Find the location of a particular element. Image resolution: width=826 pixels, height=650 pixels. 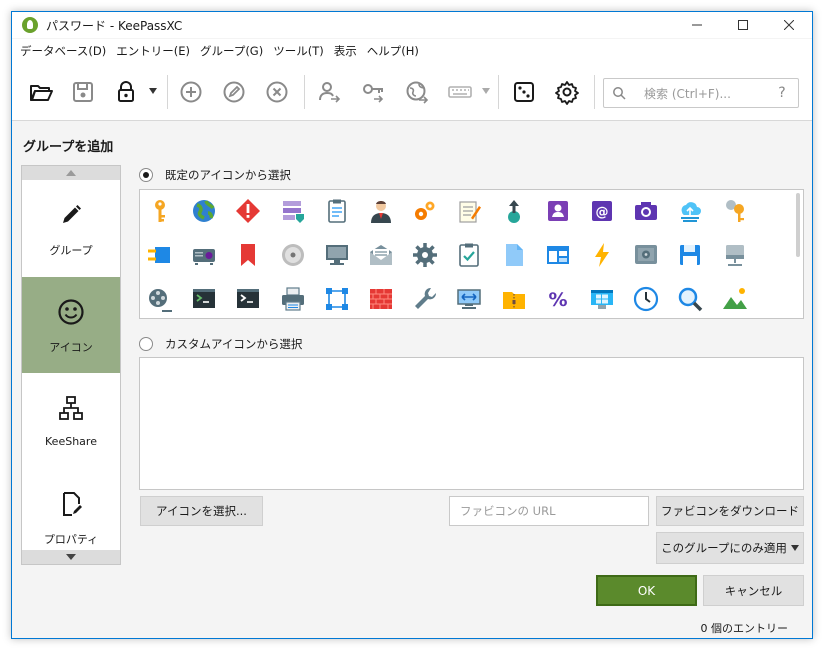

minimize-button is located at coordinates (697, 25).